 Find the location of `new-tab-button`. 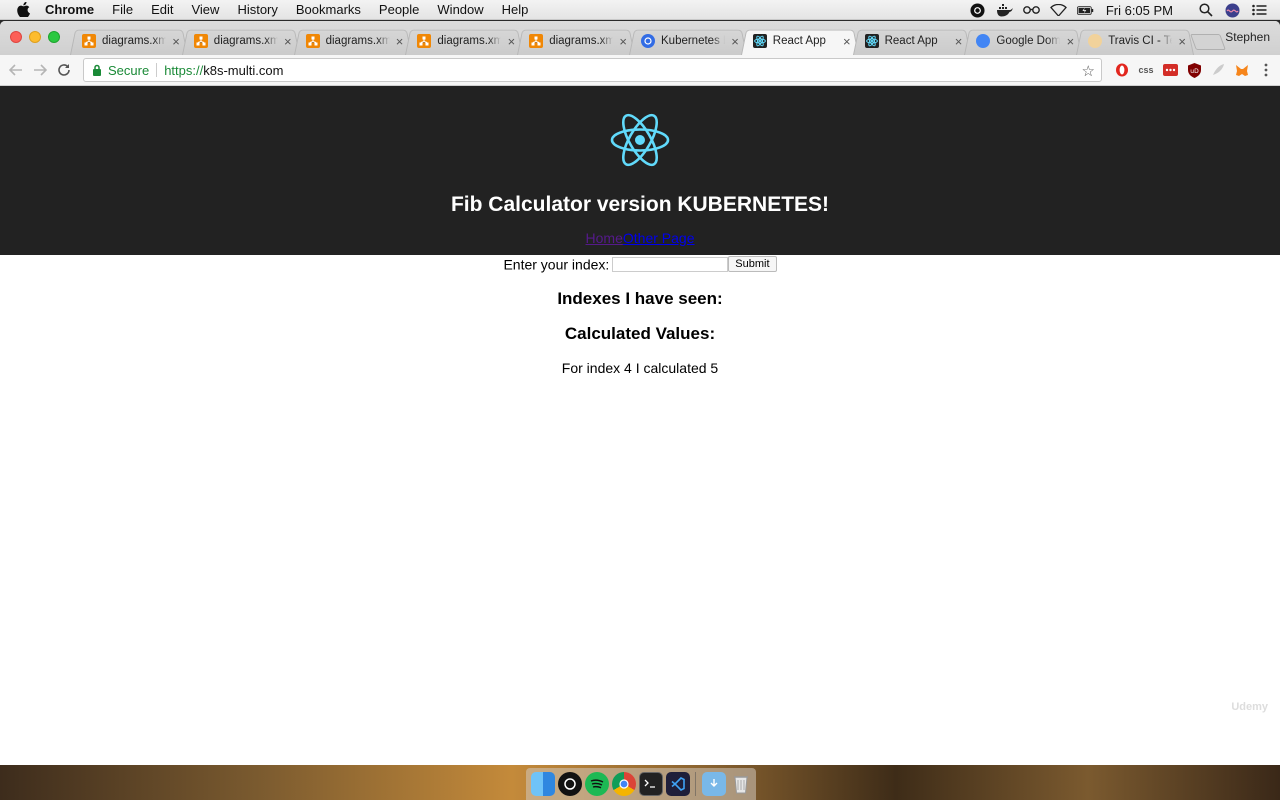

new-tab-button is located at coordinates (1208, 42).